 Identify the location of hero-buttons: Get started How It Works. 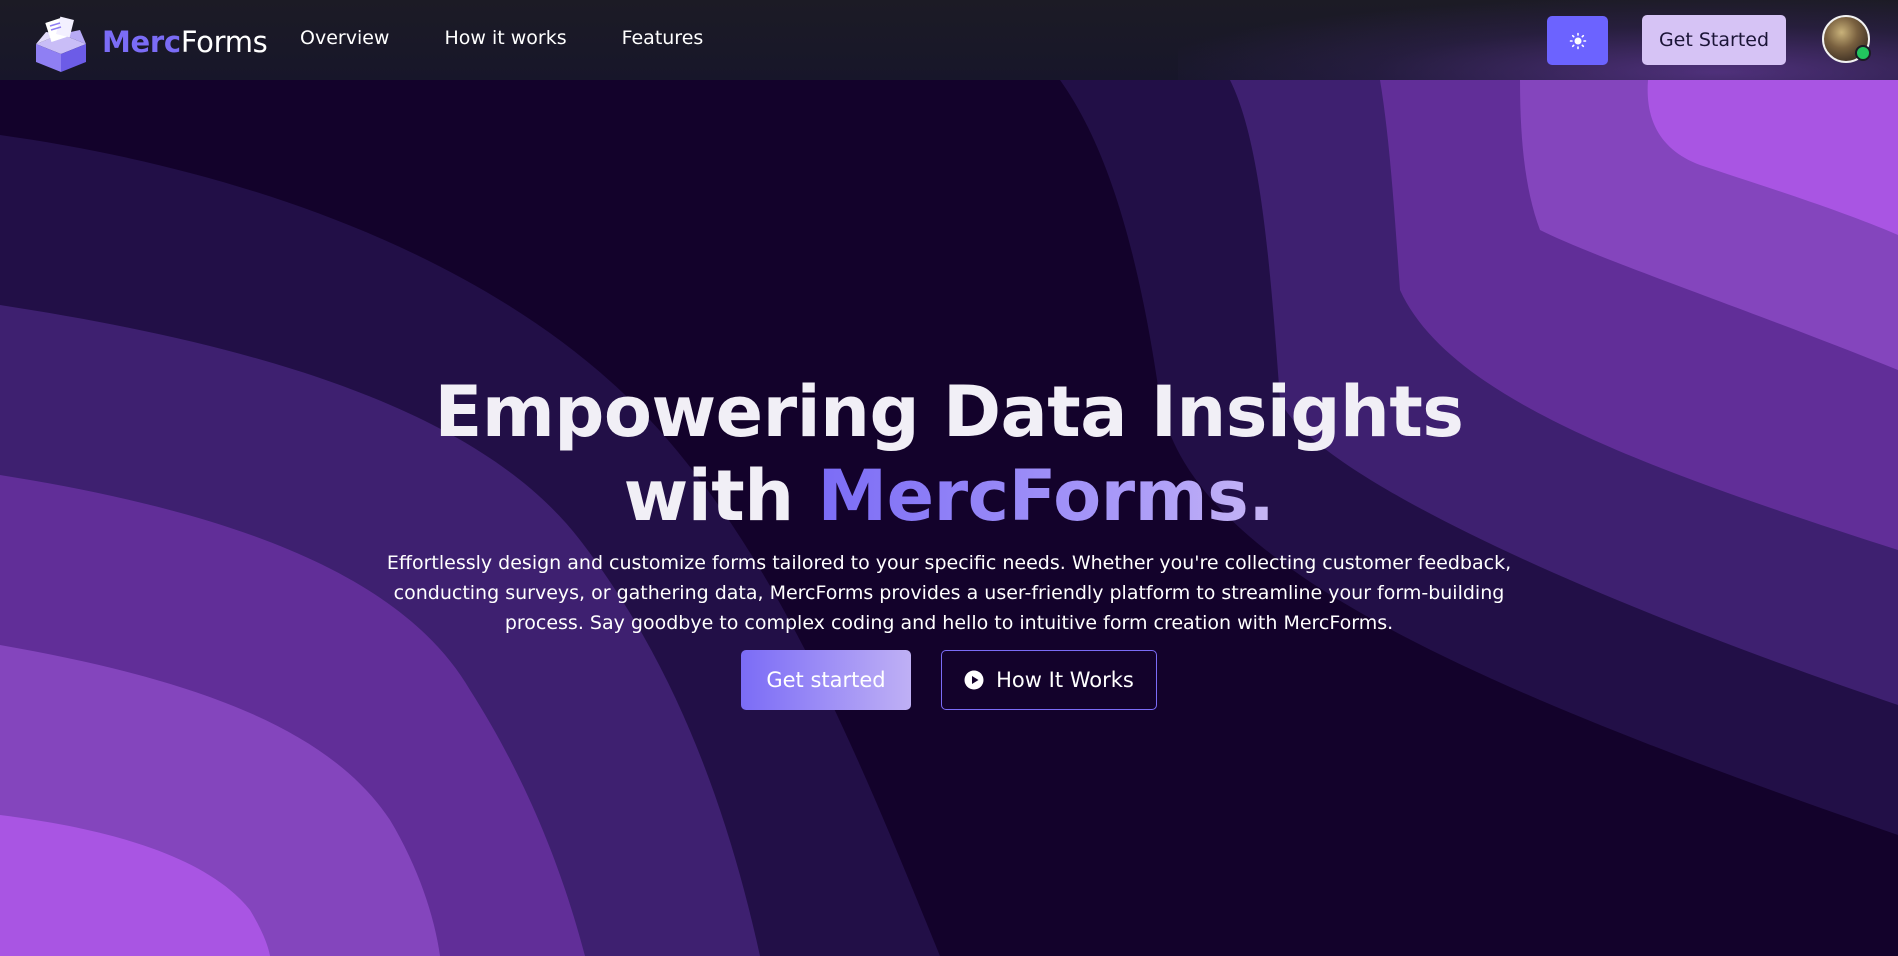
(949, 680).